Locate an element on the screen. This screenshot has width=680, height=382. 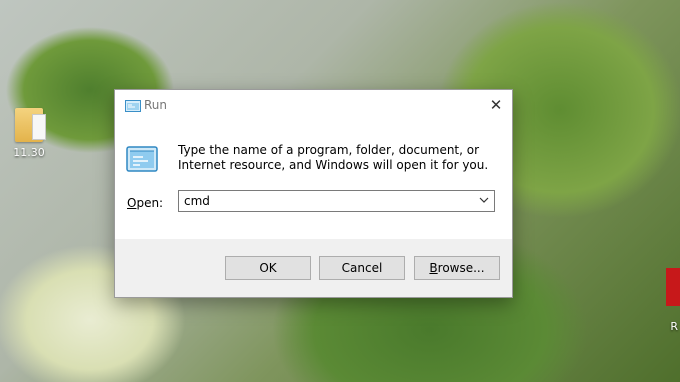
desktop-icon-label: 11.30 is located at coordinates (29, 152).